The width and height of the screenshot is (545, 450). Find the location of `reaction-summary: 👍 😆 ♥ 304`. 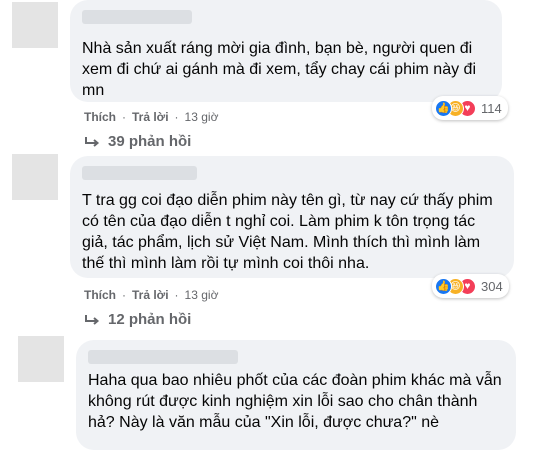

reaction-summary: 👍 😆 ♥ 304 is located at coordinates (470, 286).